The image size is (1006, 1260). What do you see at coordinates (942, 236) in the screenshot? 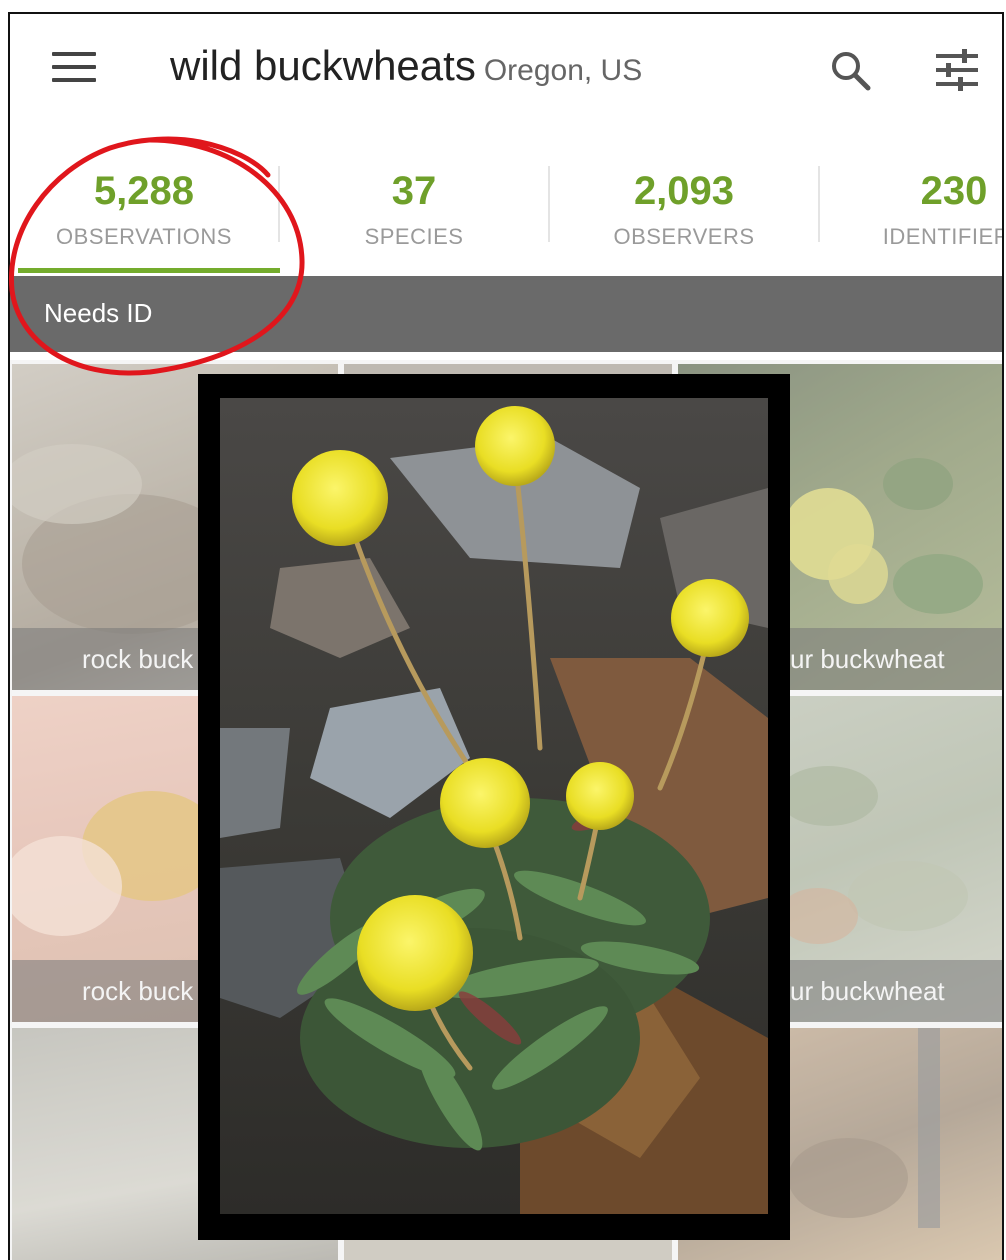
I see `identifiers-label: IDENTIFIERS` at bounding box center [942, 236].